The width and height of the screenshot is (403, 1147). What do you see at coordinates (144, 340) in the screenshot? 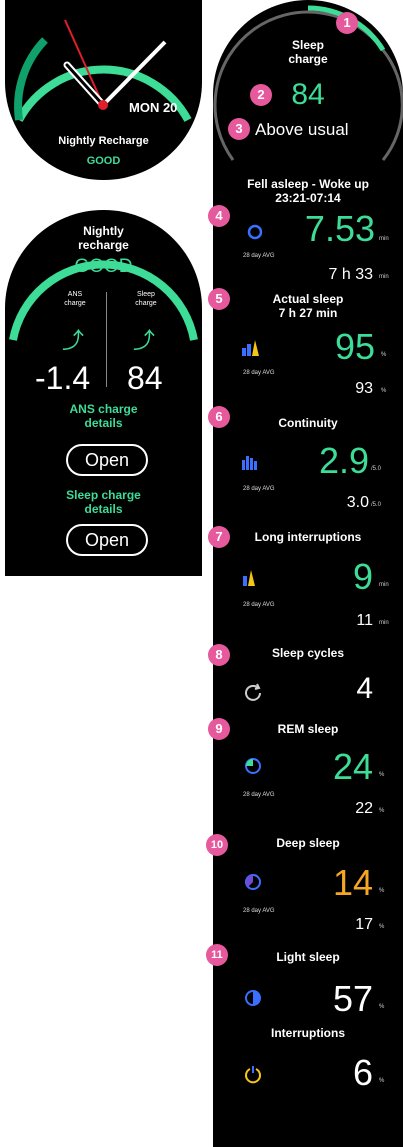
I see `sleep-trend-up-icon: ⤴` at bounding box center [144, 340].